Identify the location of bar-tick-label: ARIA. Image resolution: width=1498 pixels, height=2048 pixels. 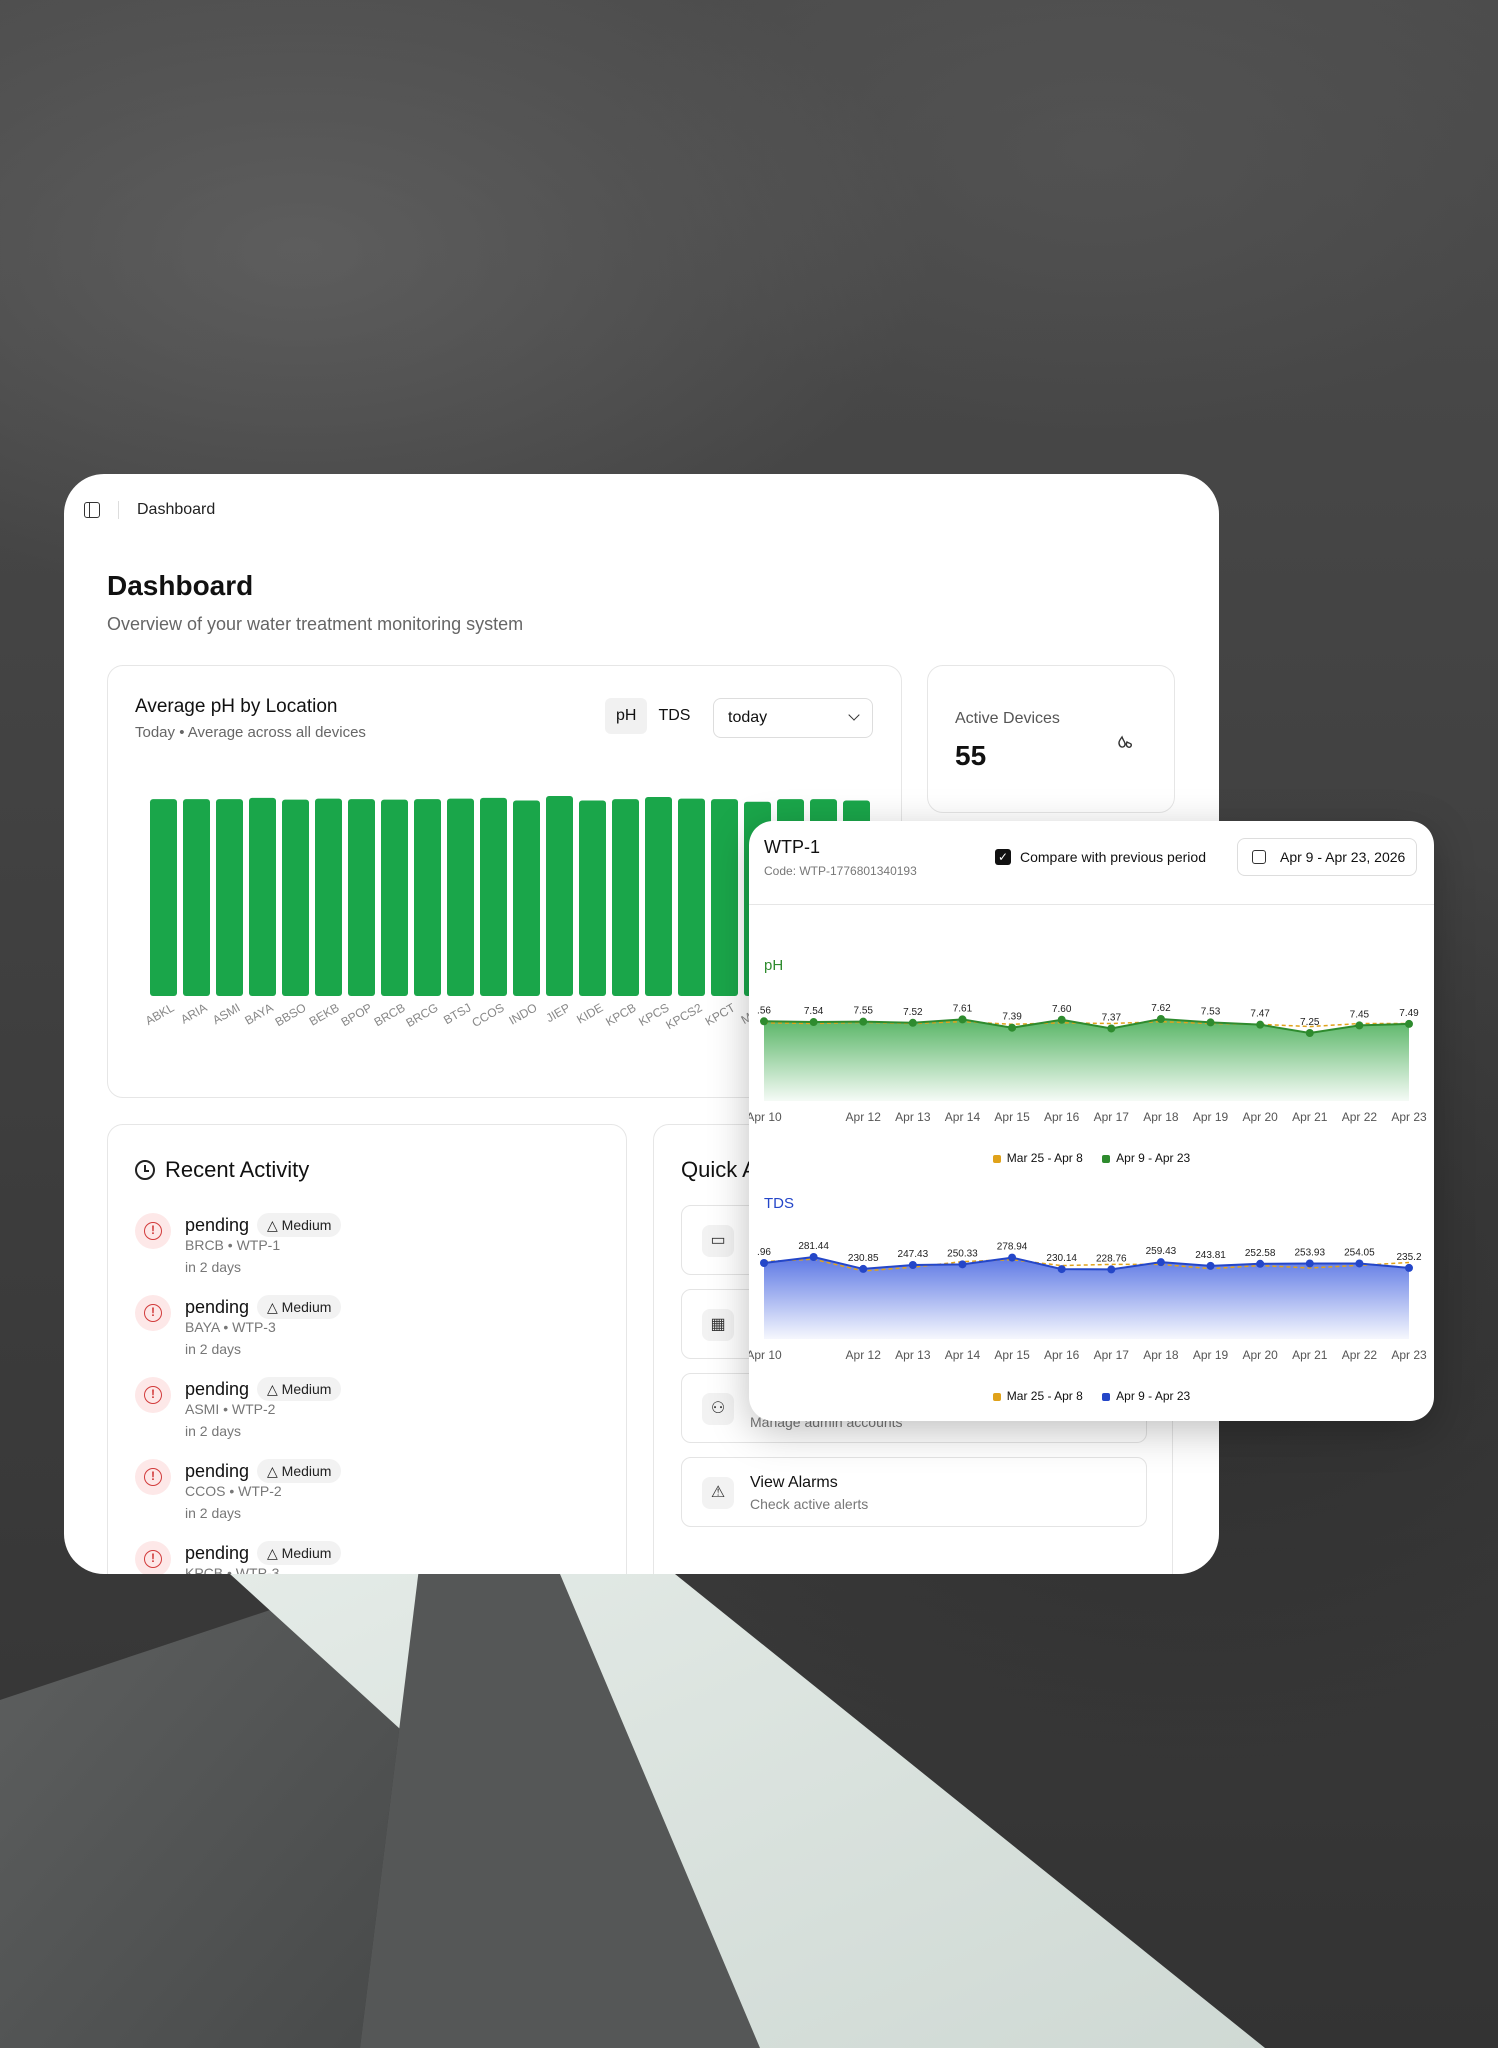
(193, 1013).